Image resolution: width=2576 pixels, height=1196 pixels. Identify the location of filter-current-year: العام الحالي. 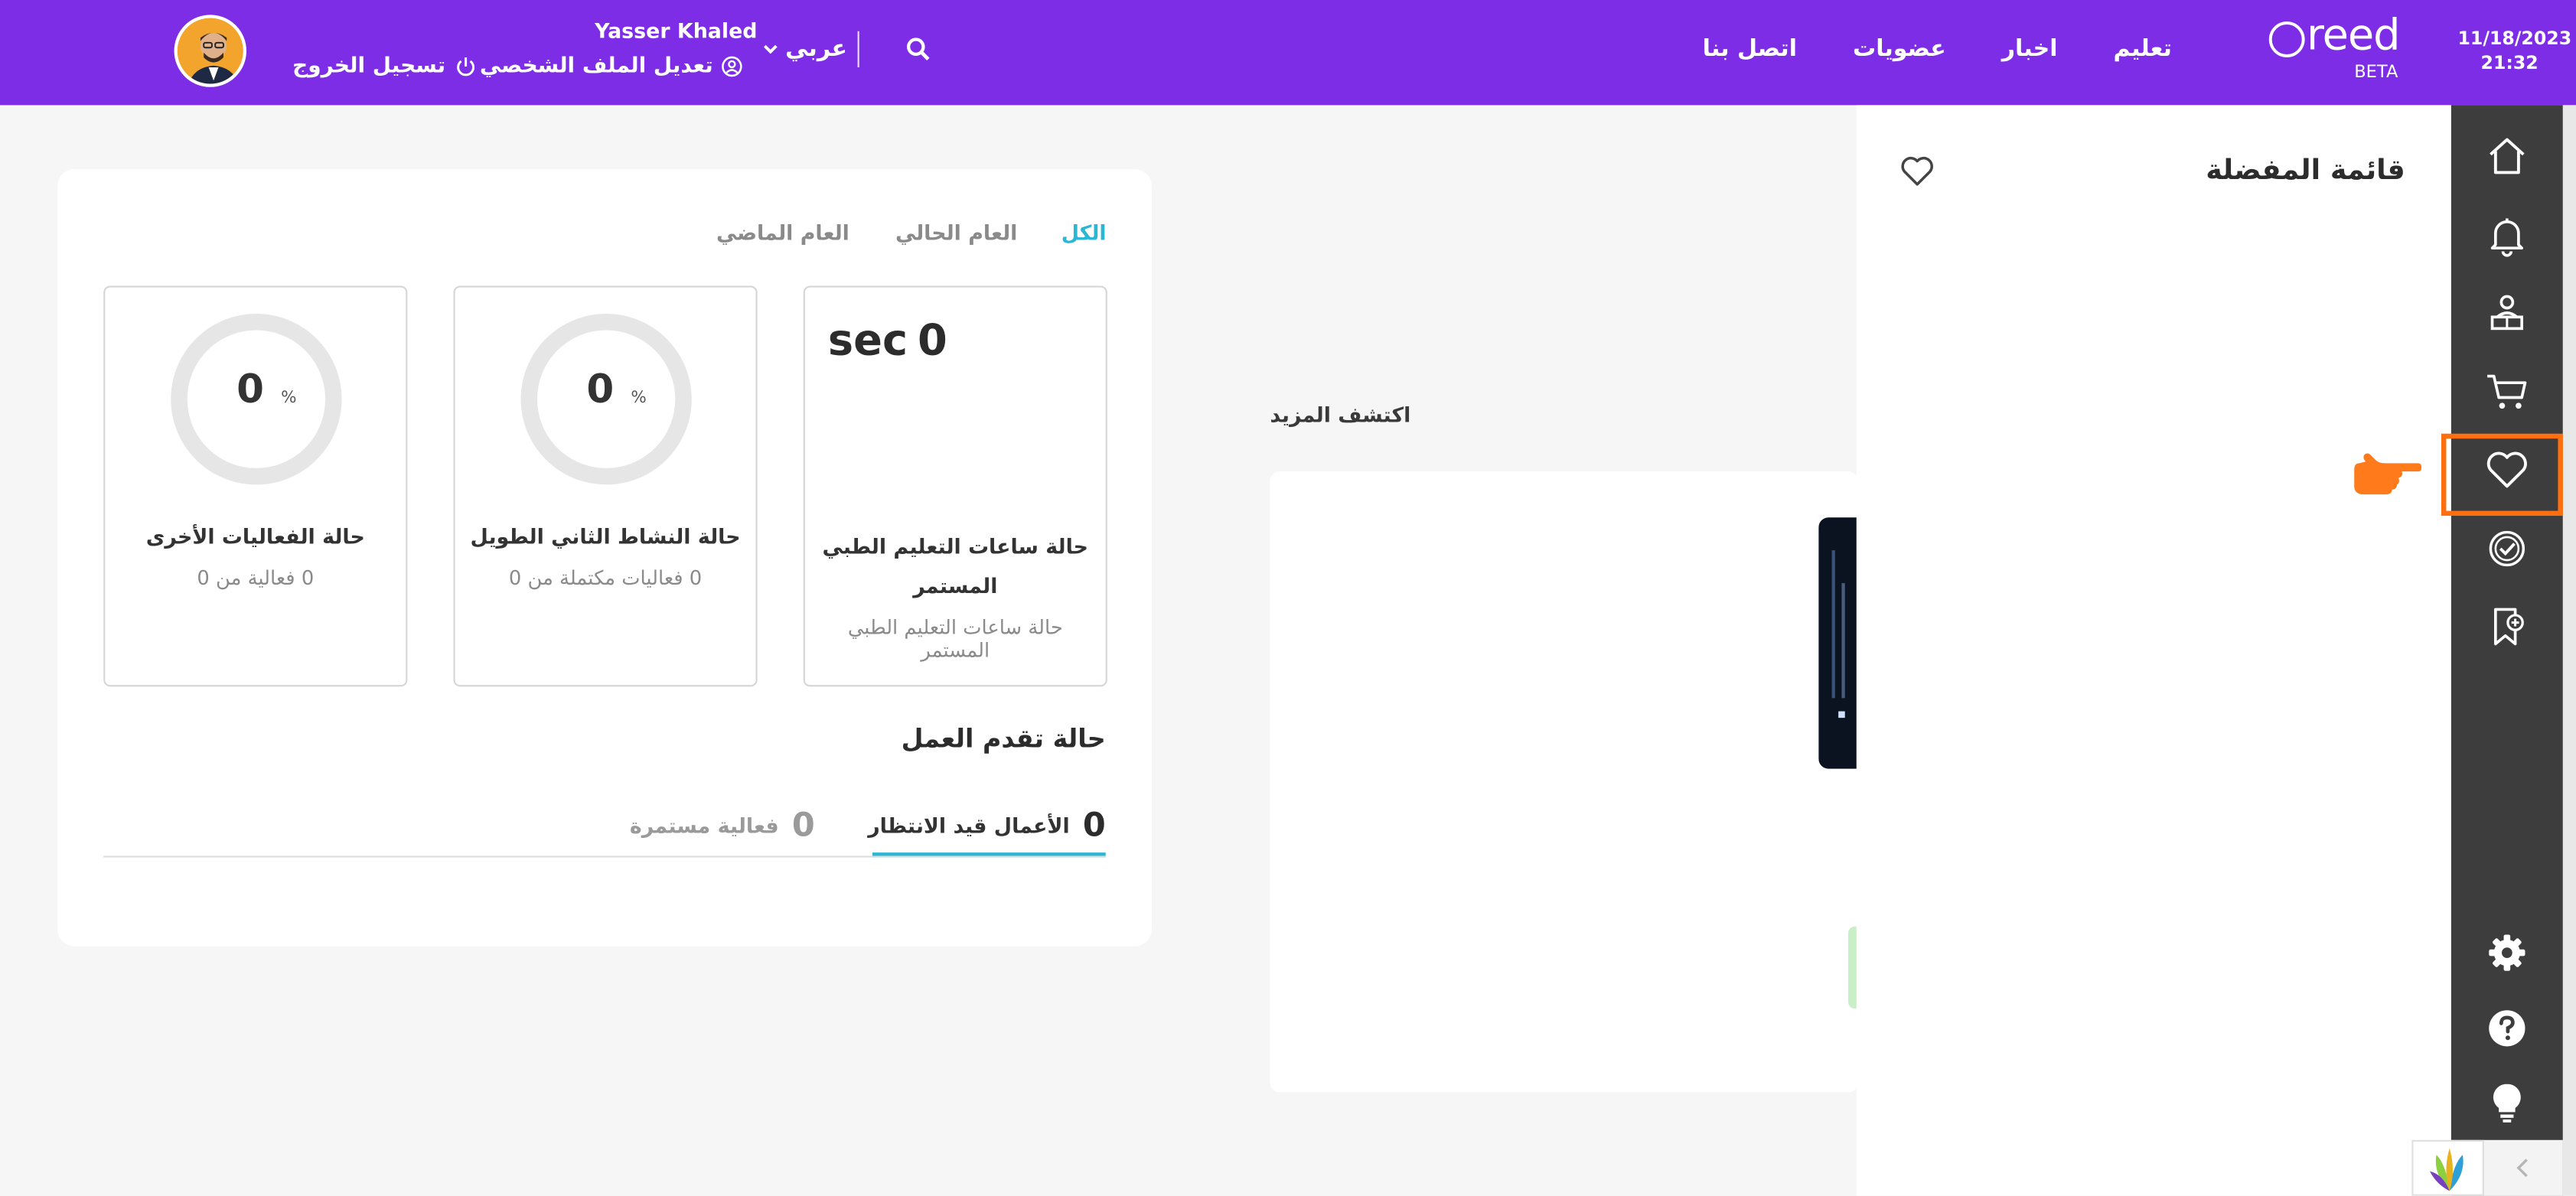
(956, 232).